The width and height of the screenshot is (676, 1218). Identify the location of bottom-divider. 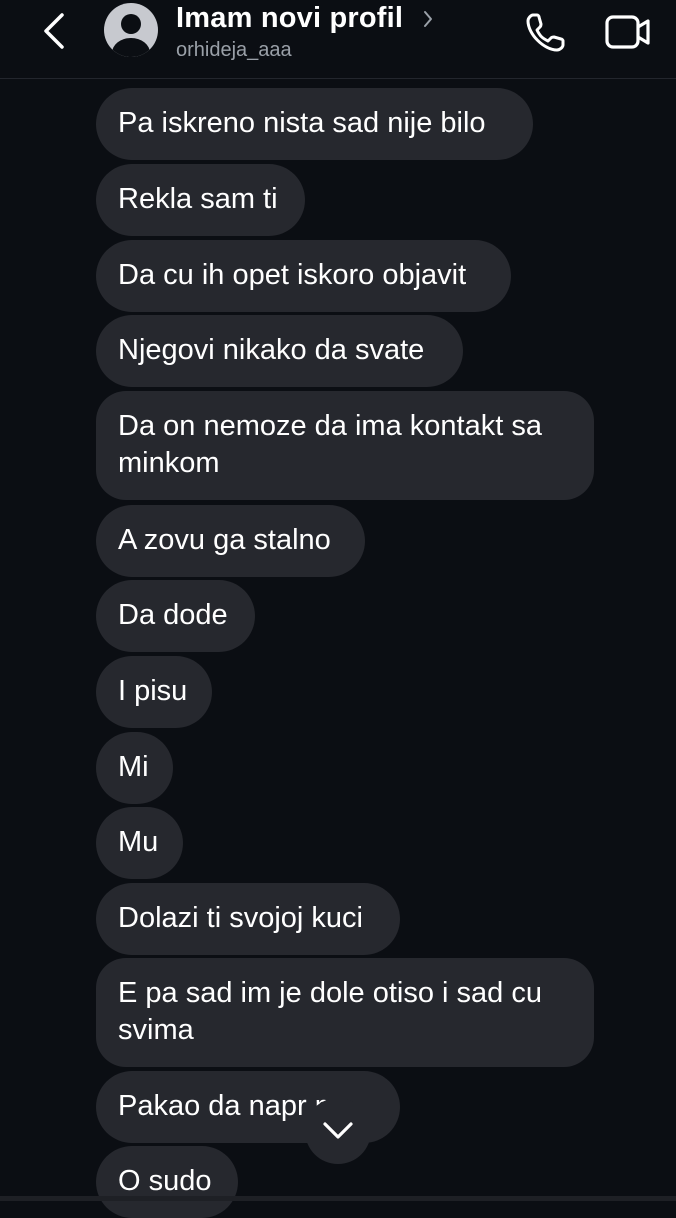
(338, 1198).